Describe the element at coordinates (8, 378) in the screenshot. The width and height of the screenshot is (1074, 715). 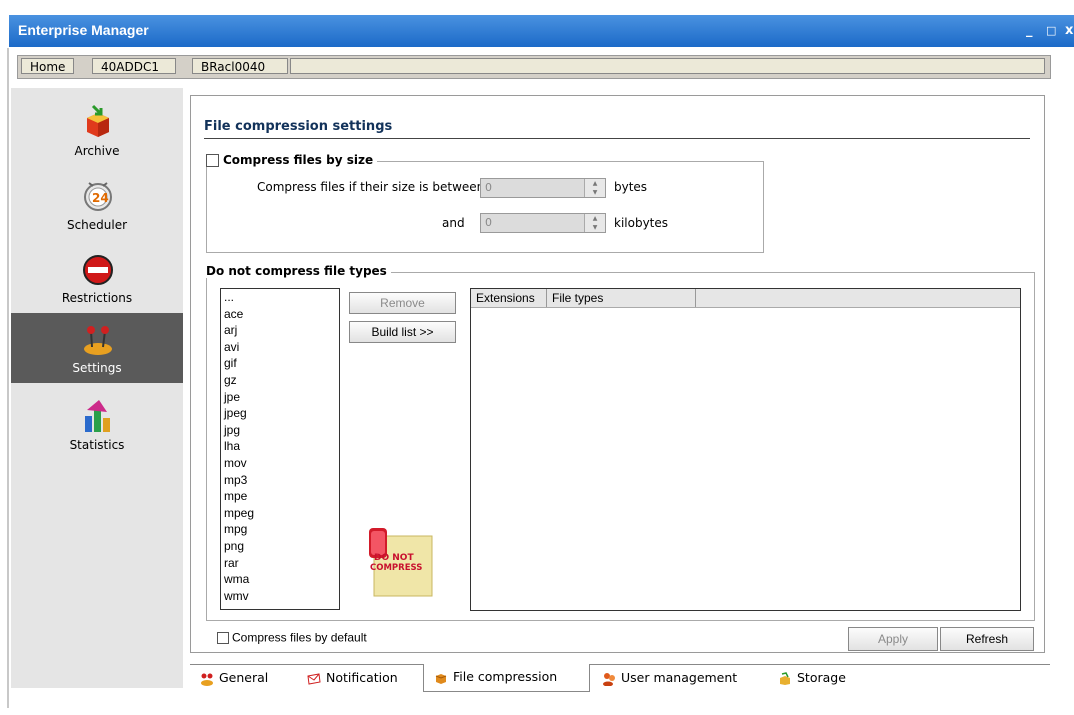
I see `window-frame-left` at that location.